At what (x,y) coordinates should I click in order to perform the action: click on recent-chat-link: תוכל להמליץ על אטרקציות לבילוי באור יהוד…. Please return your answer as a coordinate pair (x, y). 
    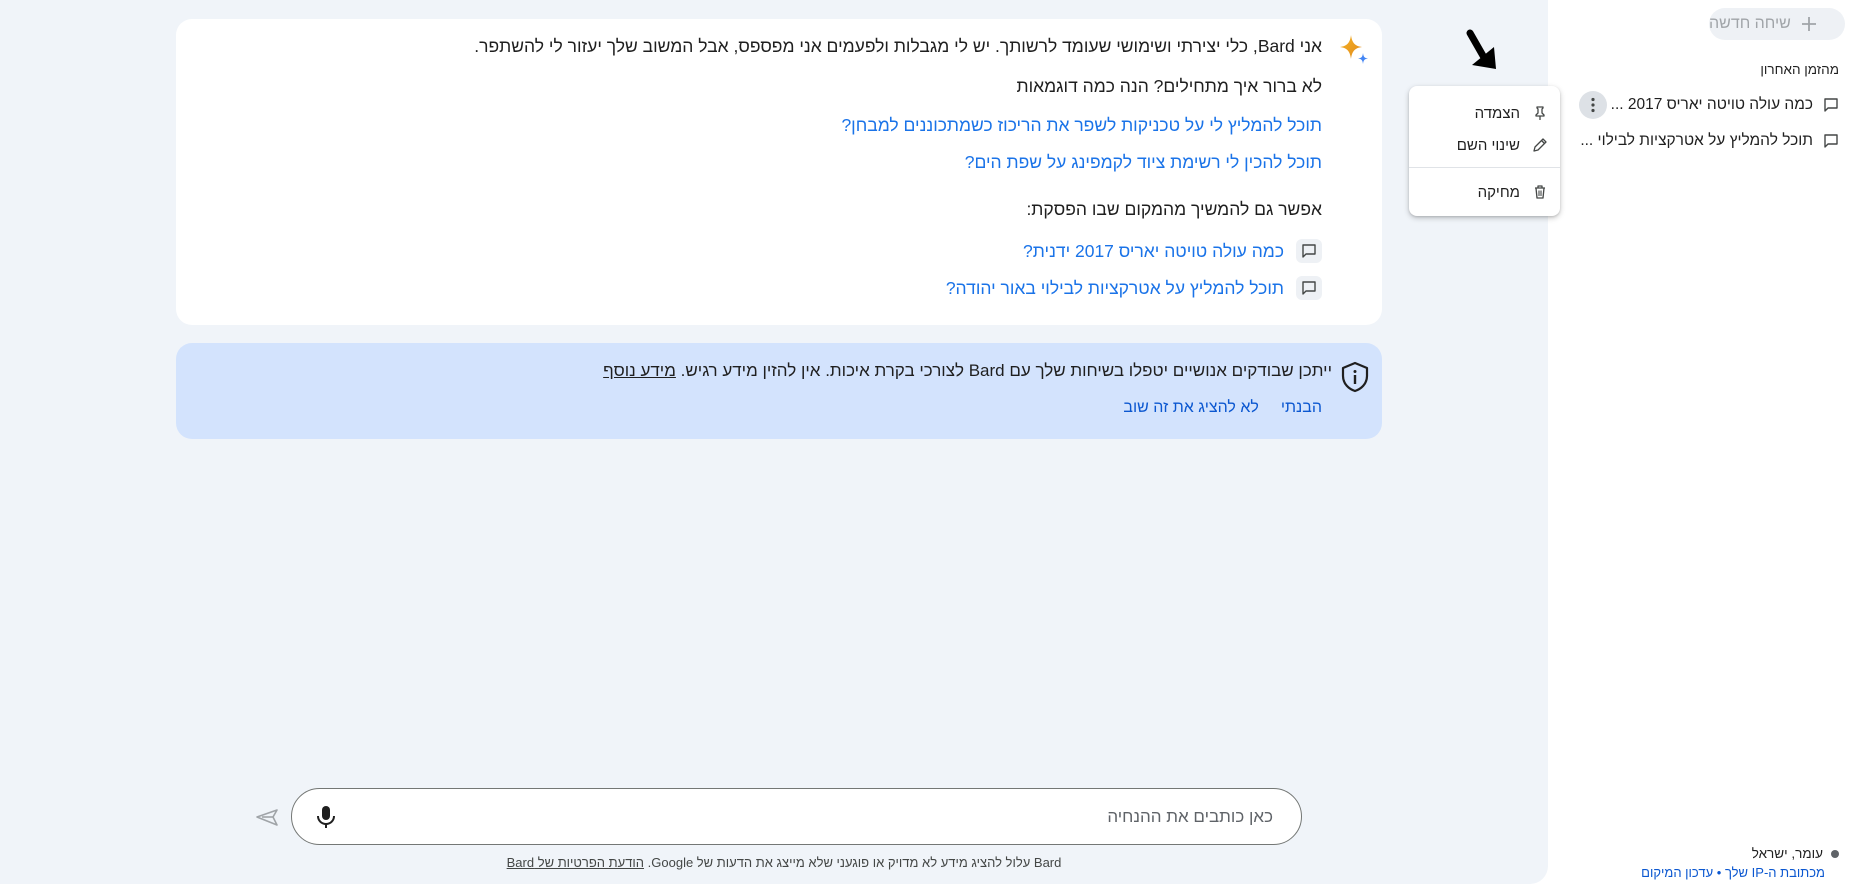
    Looking at the image, I should click on (1134, 288).